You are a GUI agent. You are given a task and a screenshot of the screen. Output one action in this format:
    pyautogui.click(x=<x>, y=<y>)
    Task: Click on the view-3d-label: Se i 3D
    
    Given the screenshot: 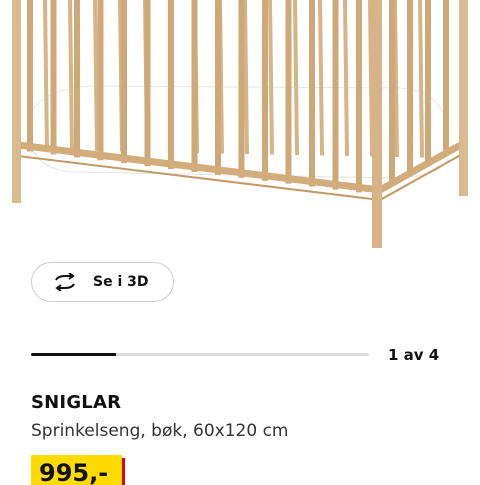 What is the action you would take?
    pyautogui.click(x=121, y=282)
    